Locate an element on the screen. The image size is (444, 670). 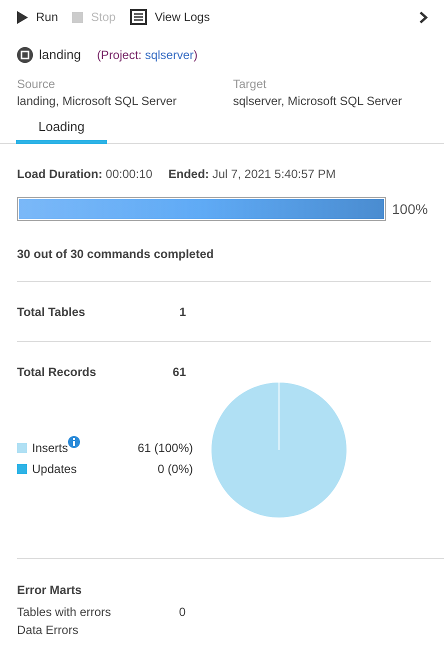
project-label: (Project: sqlserver) is located at coordinates (147, 55).